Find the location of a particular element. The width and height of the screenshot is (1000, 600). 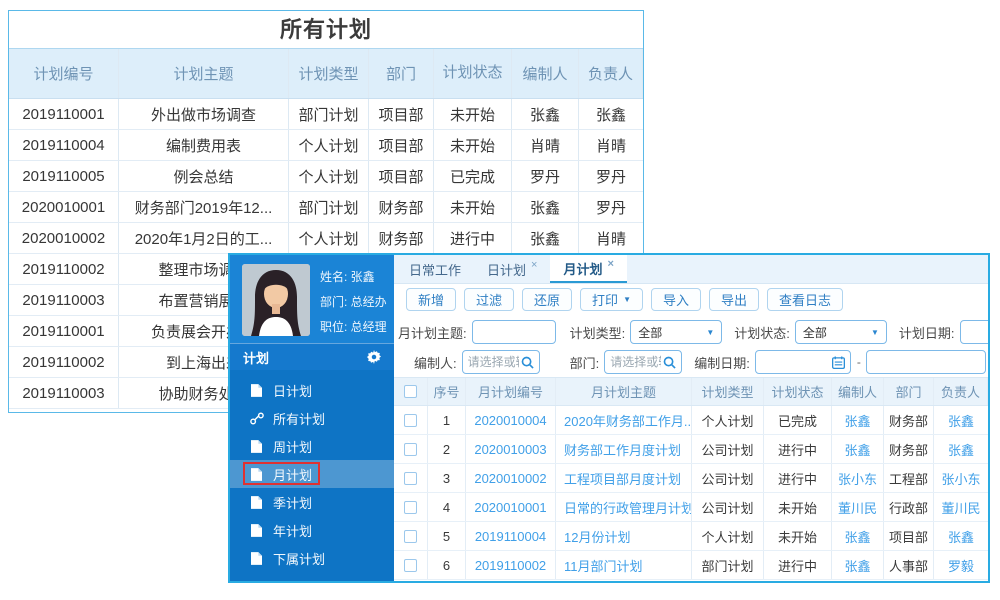

created-date-filter-label: 编制日期: is located at coordinates (722, 363).